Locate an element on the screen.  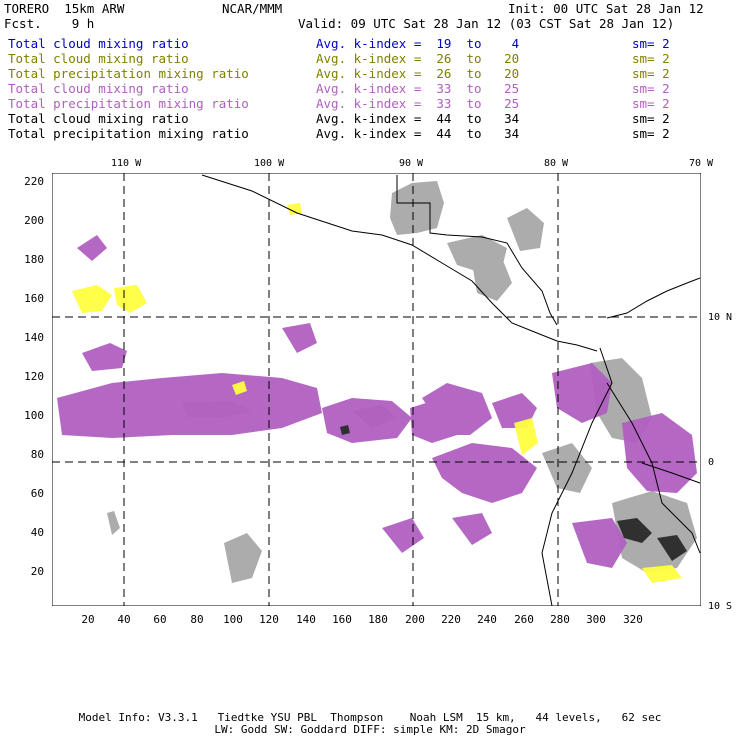
lon-label-90w: 90 W is located at coordinates (411, 163).